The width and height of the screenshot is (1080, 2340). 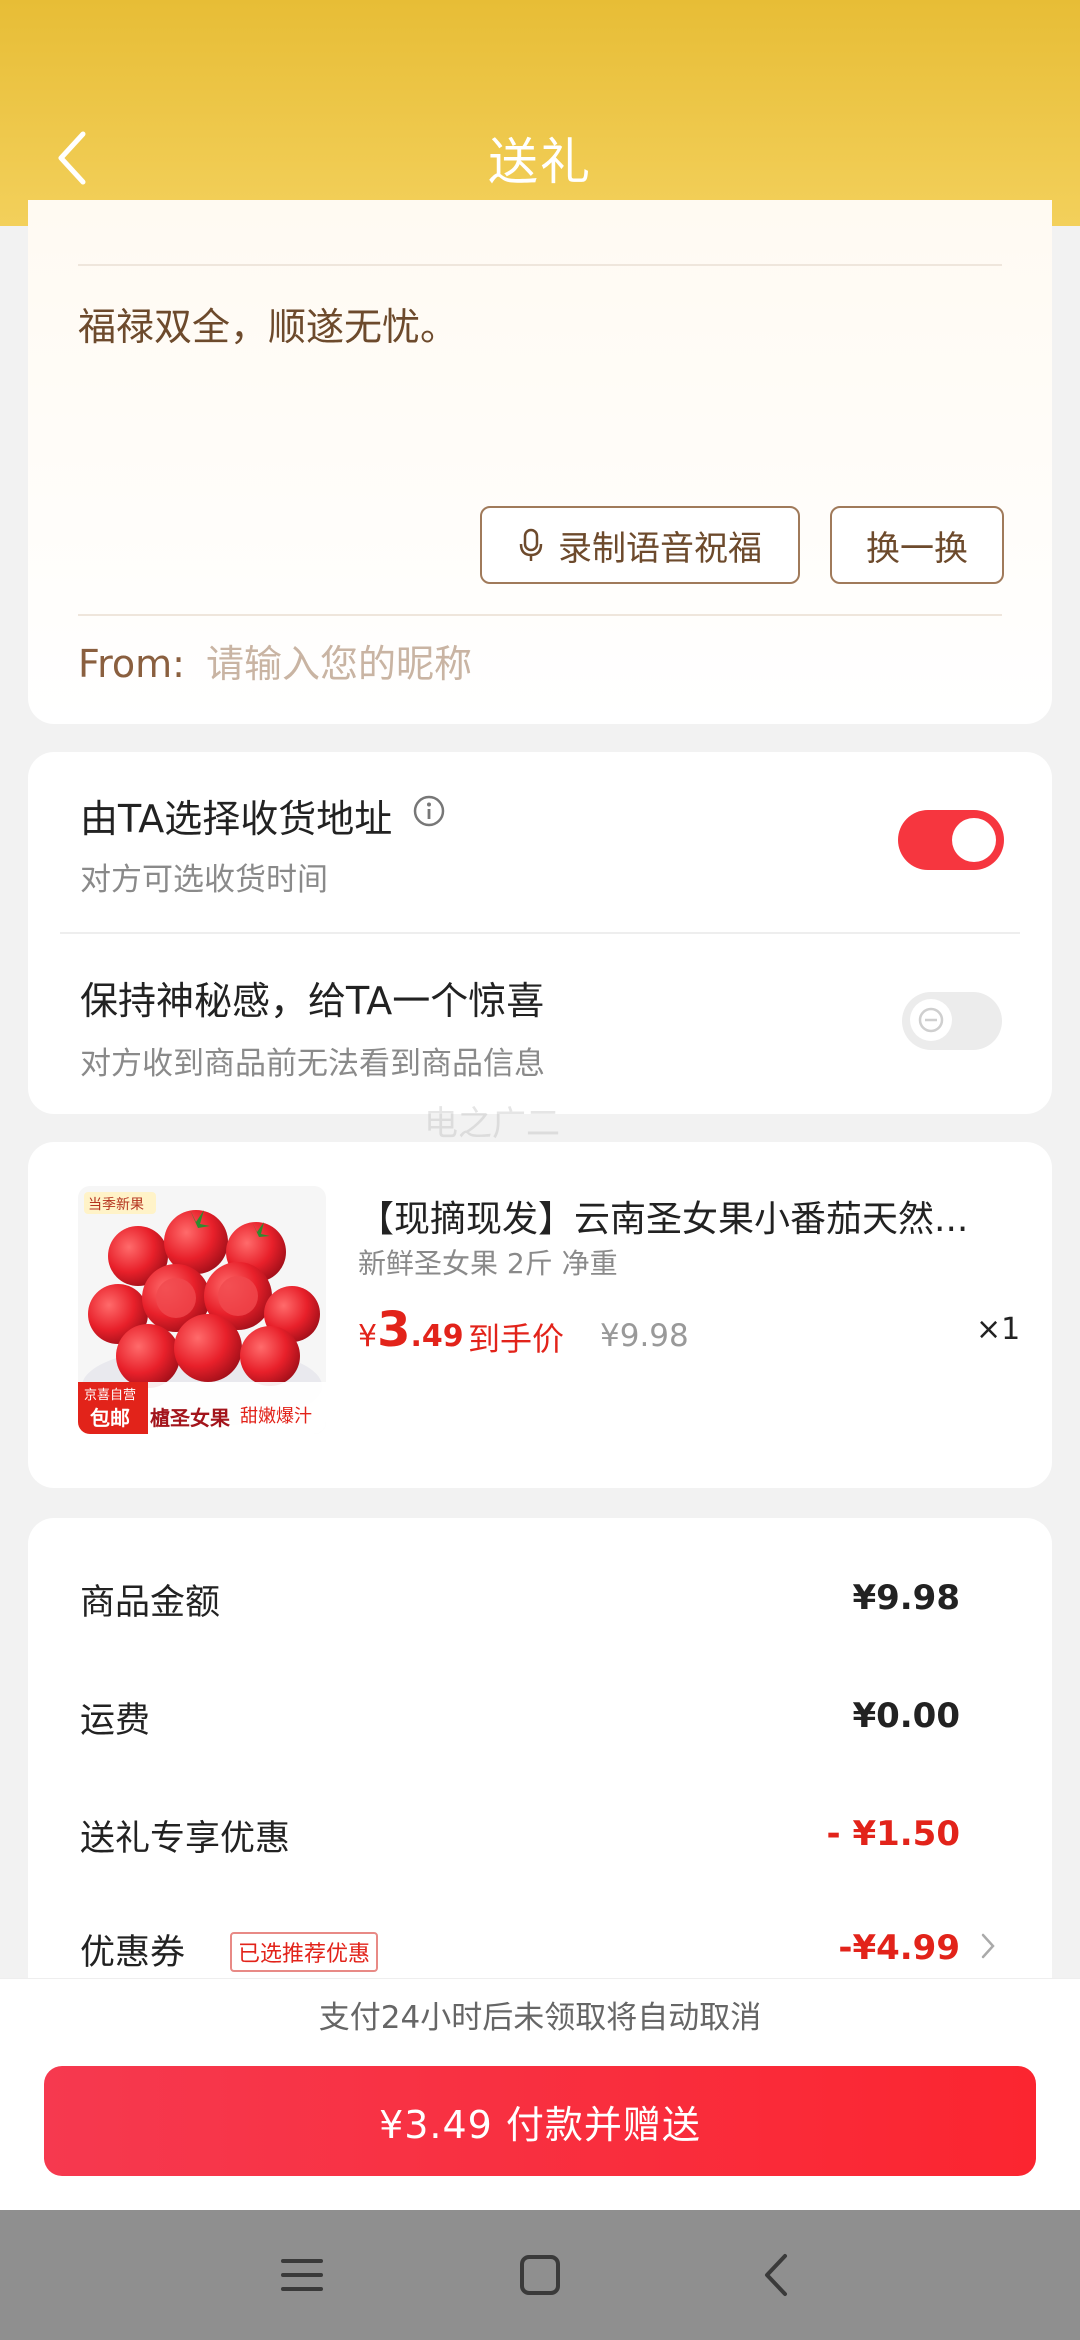 I want to click on image-badge-shipping: 包邮, so click(x=110, y=1418).